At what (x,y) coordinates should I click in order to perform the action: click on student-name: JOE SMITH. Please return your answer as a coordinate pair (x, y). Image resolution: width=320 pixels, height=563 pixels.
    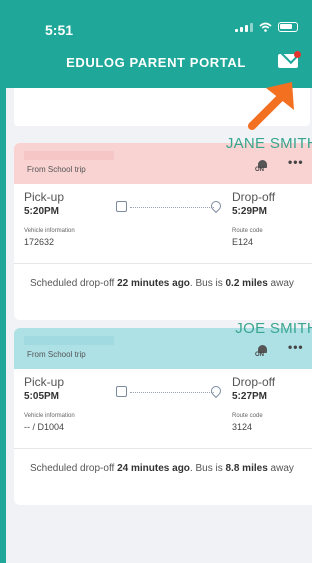
    Looking at the image, I should click on (273, 328).